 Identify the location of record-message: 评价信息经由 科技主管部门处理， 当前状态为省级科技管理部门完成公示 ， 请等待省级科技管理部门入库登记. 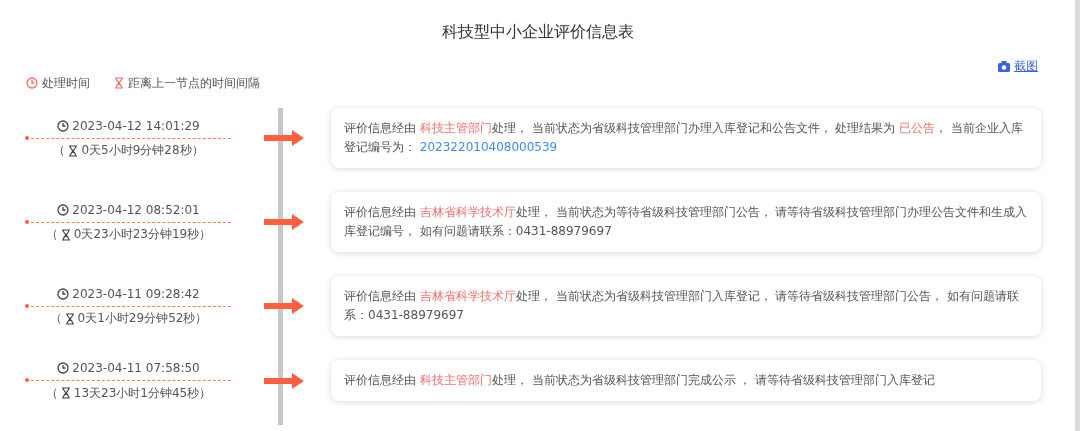
(640, 380).